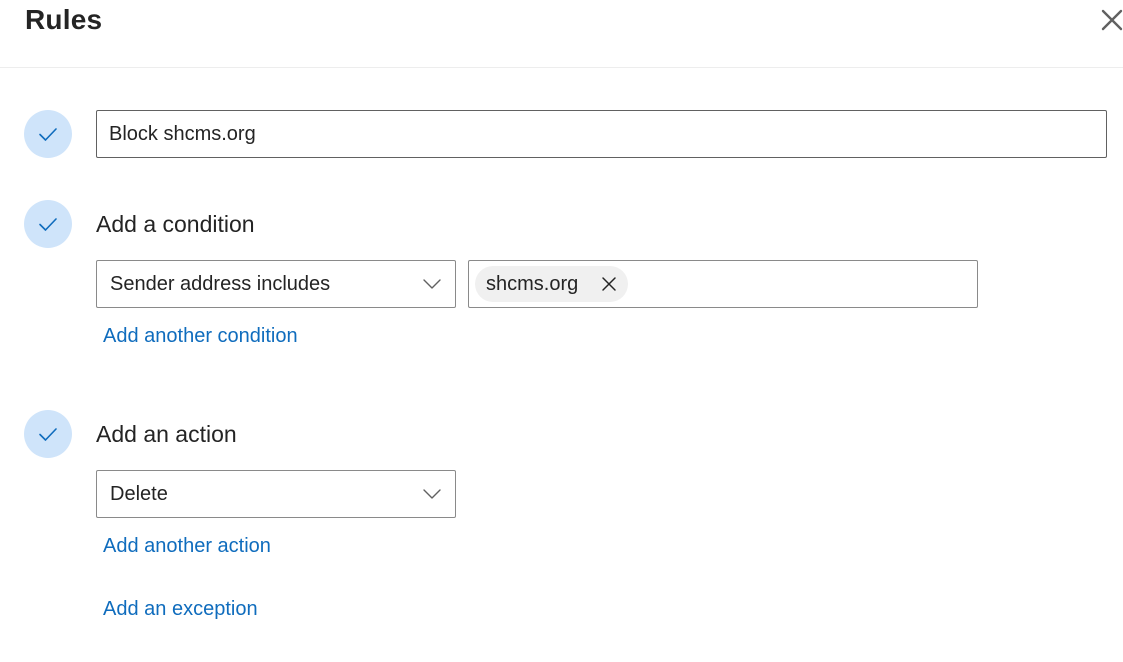 This screenshot has width=1123, height=662. What do you see at coordinates (601, 134) in the screenshot?
I see `rule-name-input` at bounding box center [601, 134].